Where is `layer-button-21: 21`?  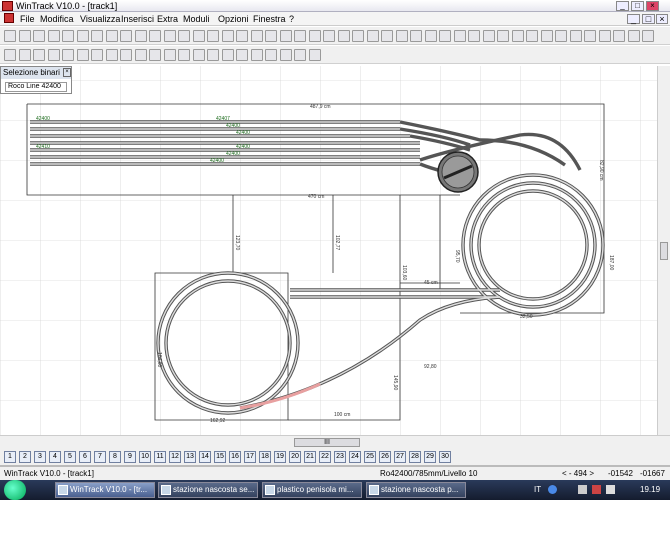 layer-button-21: 21 is located at coordinates (310, 457).